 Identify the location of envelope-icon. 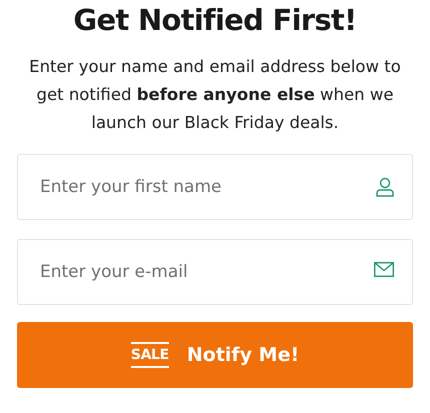
(384, 269).